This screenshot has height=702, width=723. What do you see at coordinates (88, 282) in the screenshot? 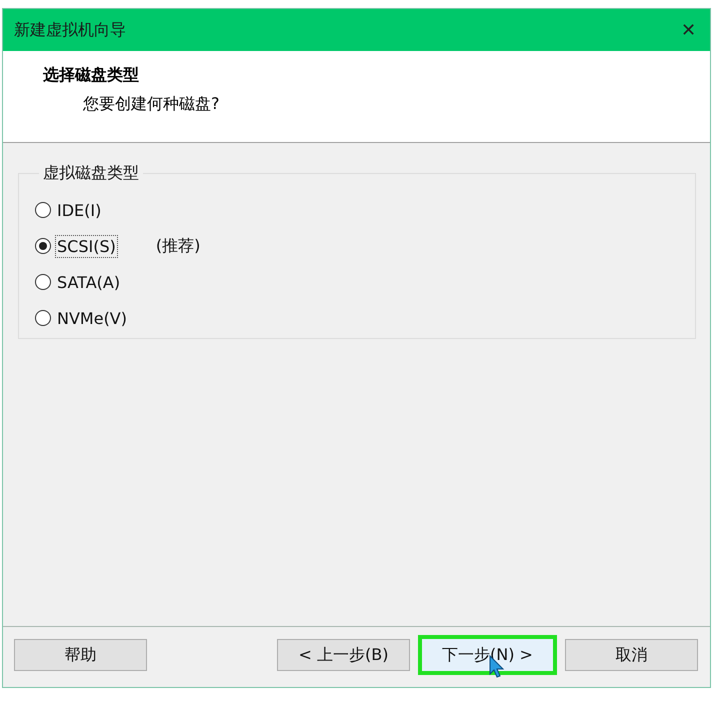
I see `option-label: SATA(A)` at bounding box center [88, 282].